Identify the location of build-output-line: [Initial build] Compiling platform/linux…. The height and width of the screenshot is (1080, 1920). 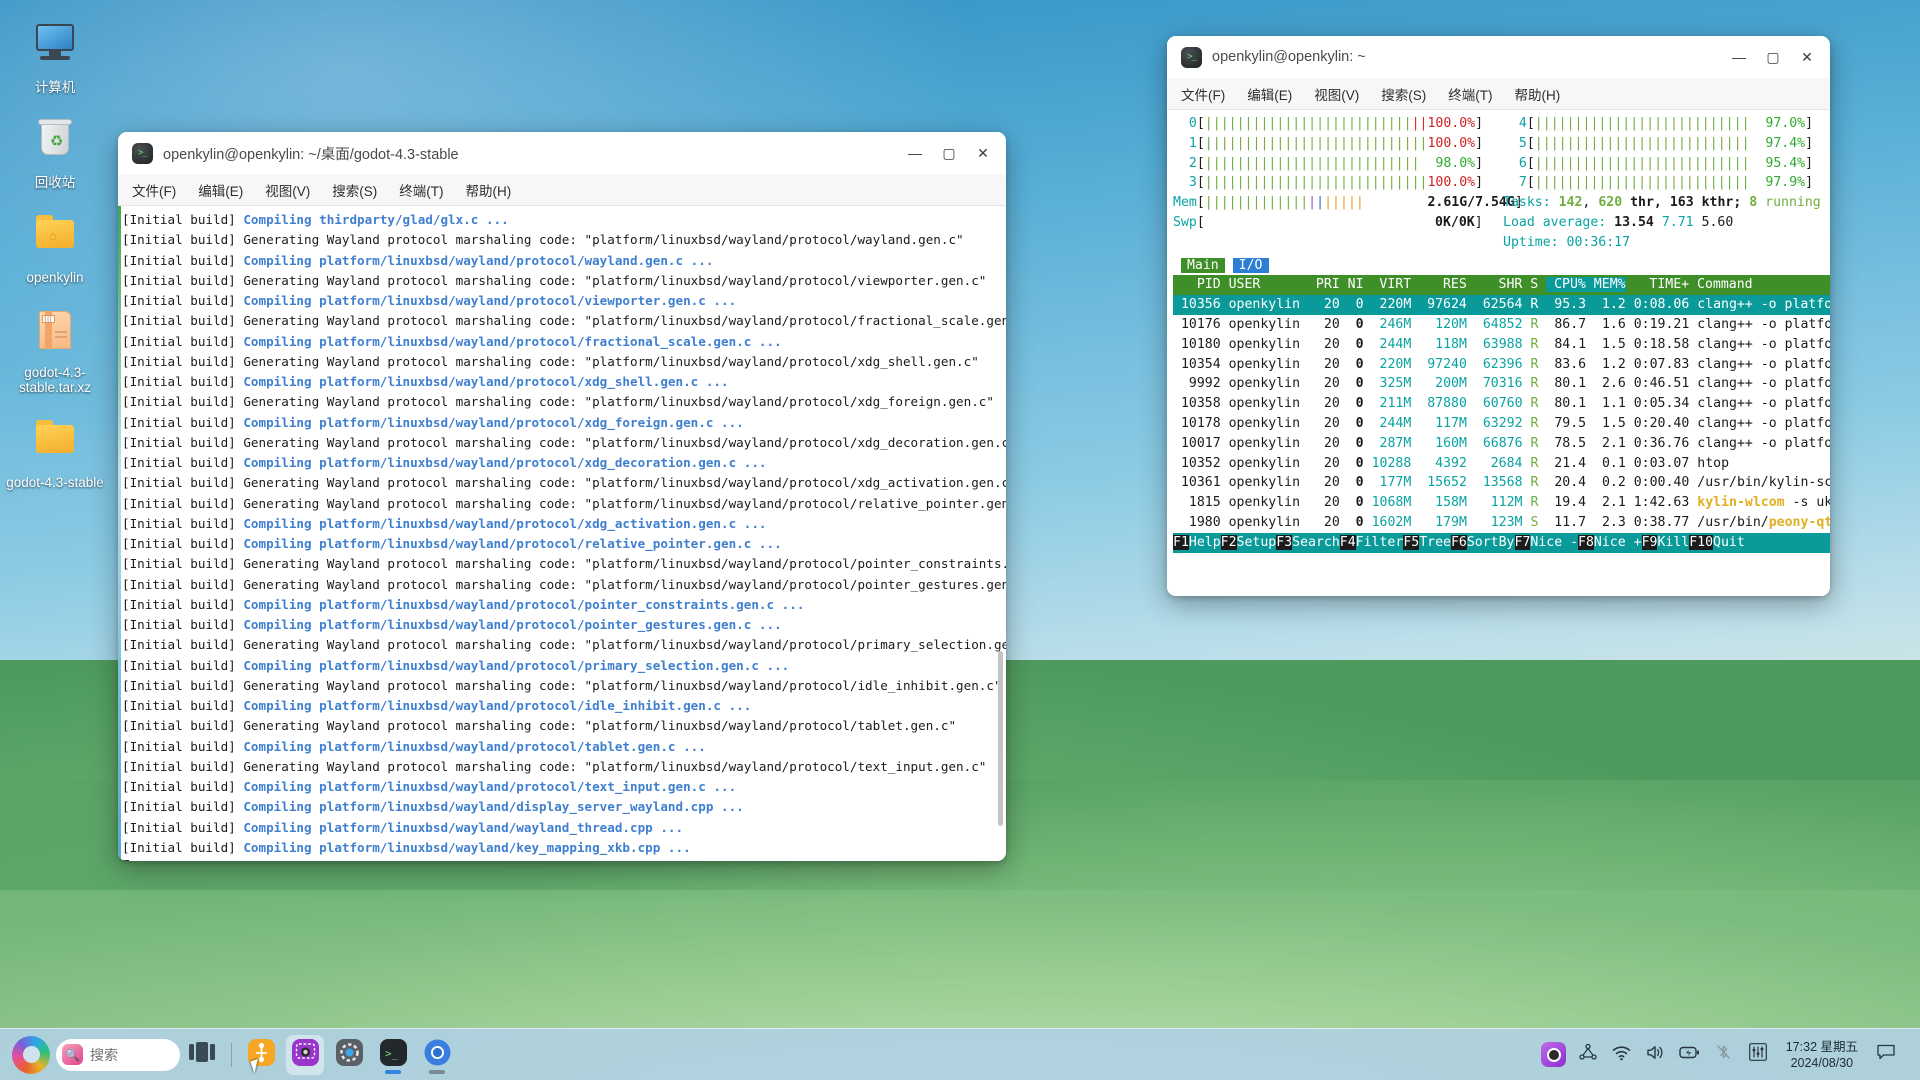
(564, 706).